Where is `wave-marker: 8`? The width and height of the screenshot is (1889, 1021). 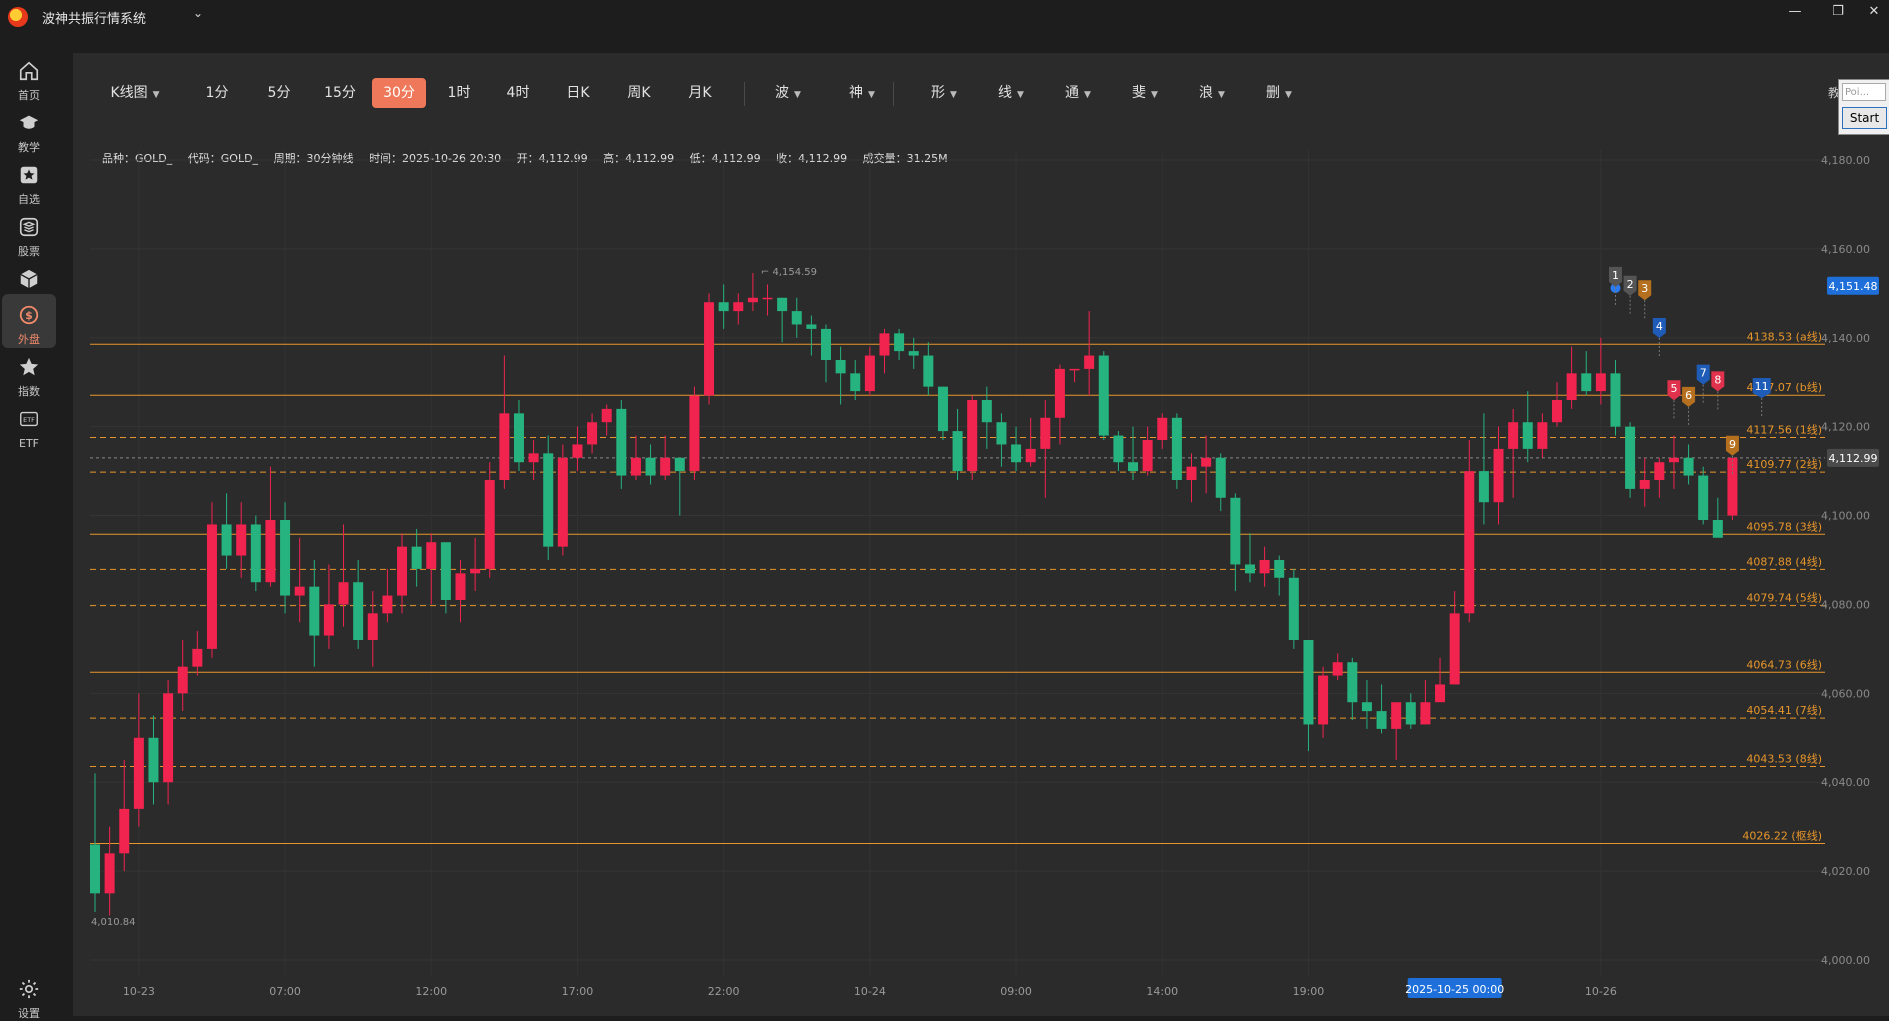 wave-marker: 8 is located at coordinates (1718, 391).